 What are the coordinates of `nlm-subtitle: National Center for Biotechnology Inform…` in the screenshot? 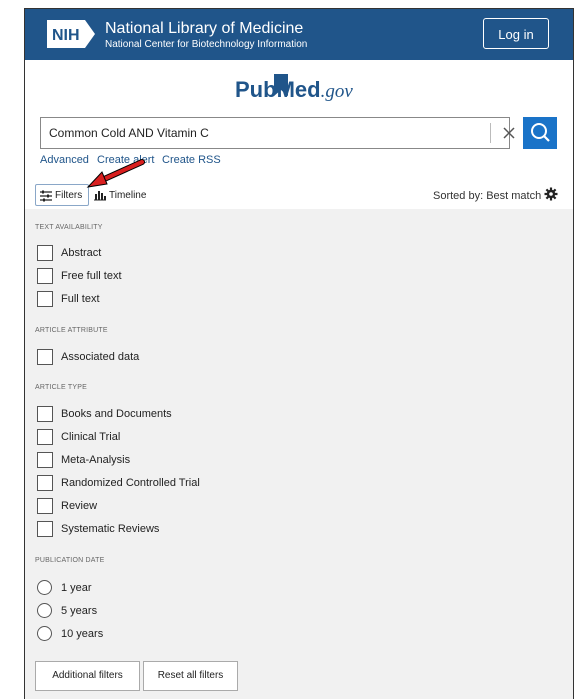 It's located at (206, 44).